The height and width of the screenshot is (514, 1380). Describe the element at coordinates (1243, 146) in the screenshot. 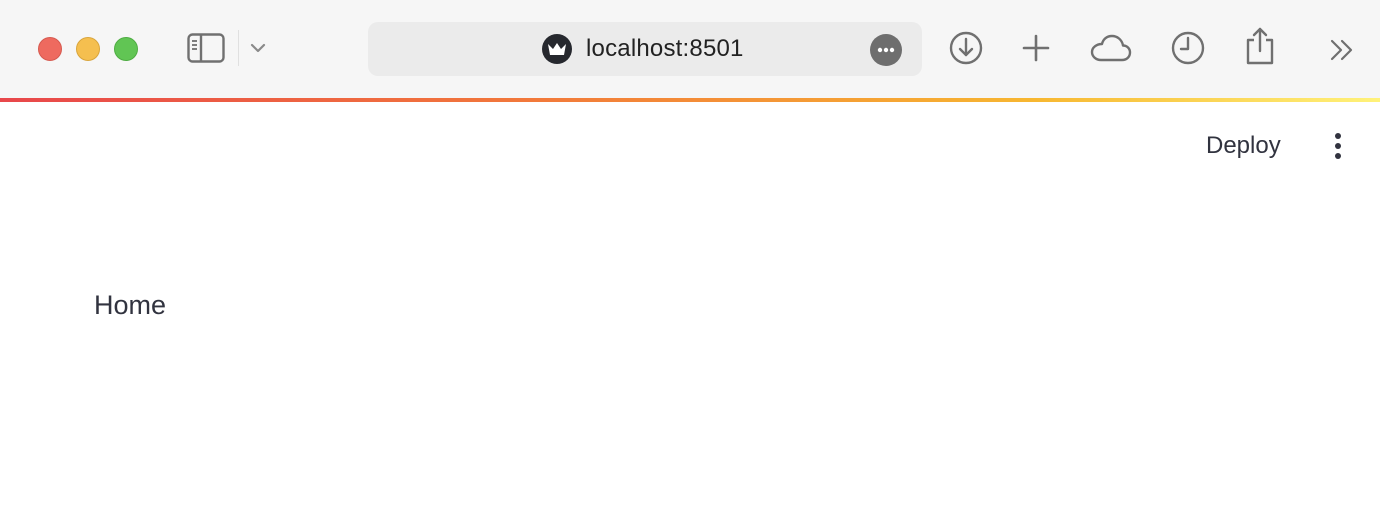

I see `deploy-button: Deploy` at that location.